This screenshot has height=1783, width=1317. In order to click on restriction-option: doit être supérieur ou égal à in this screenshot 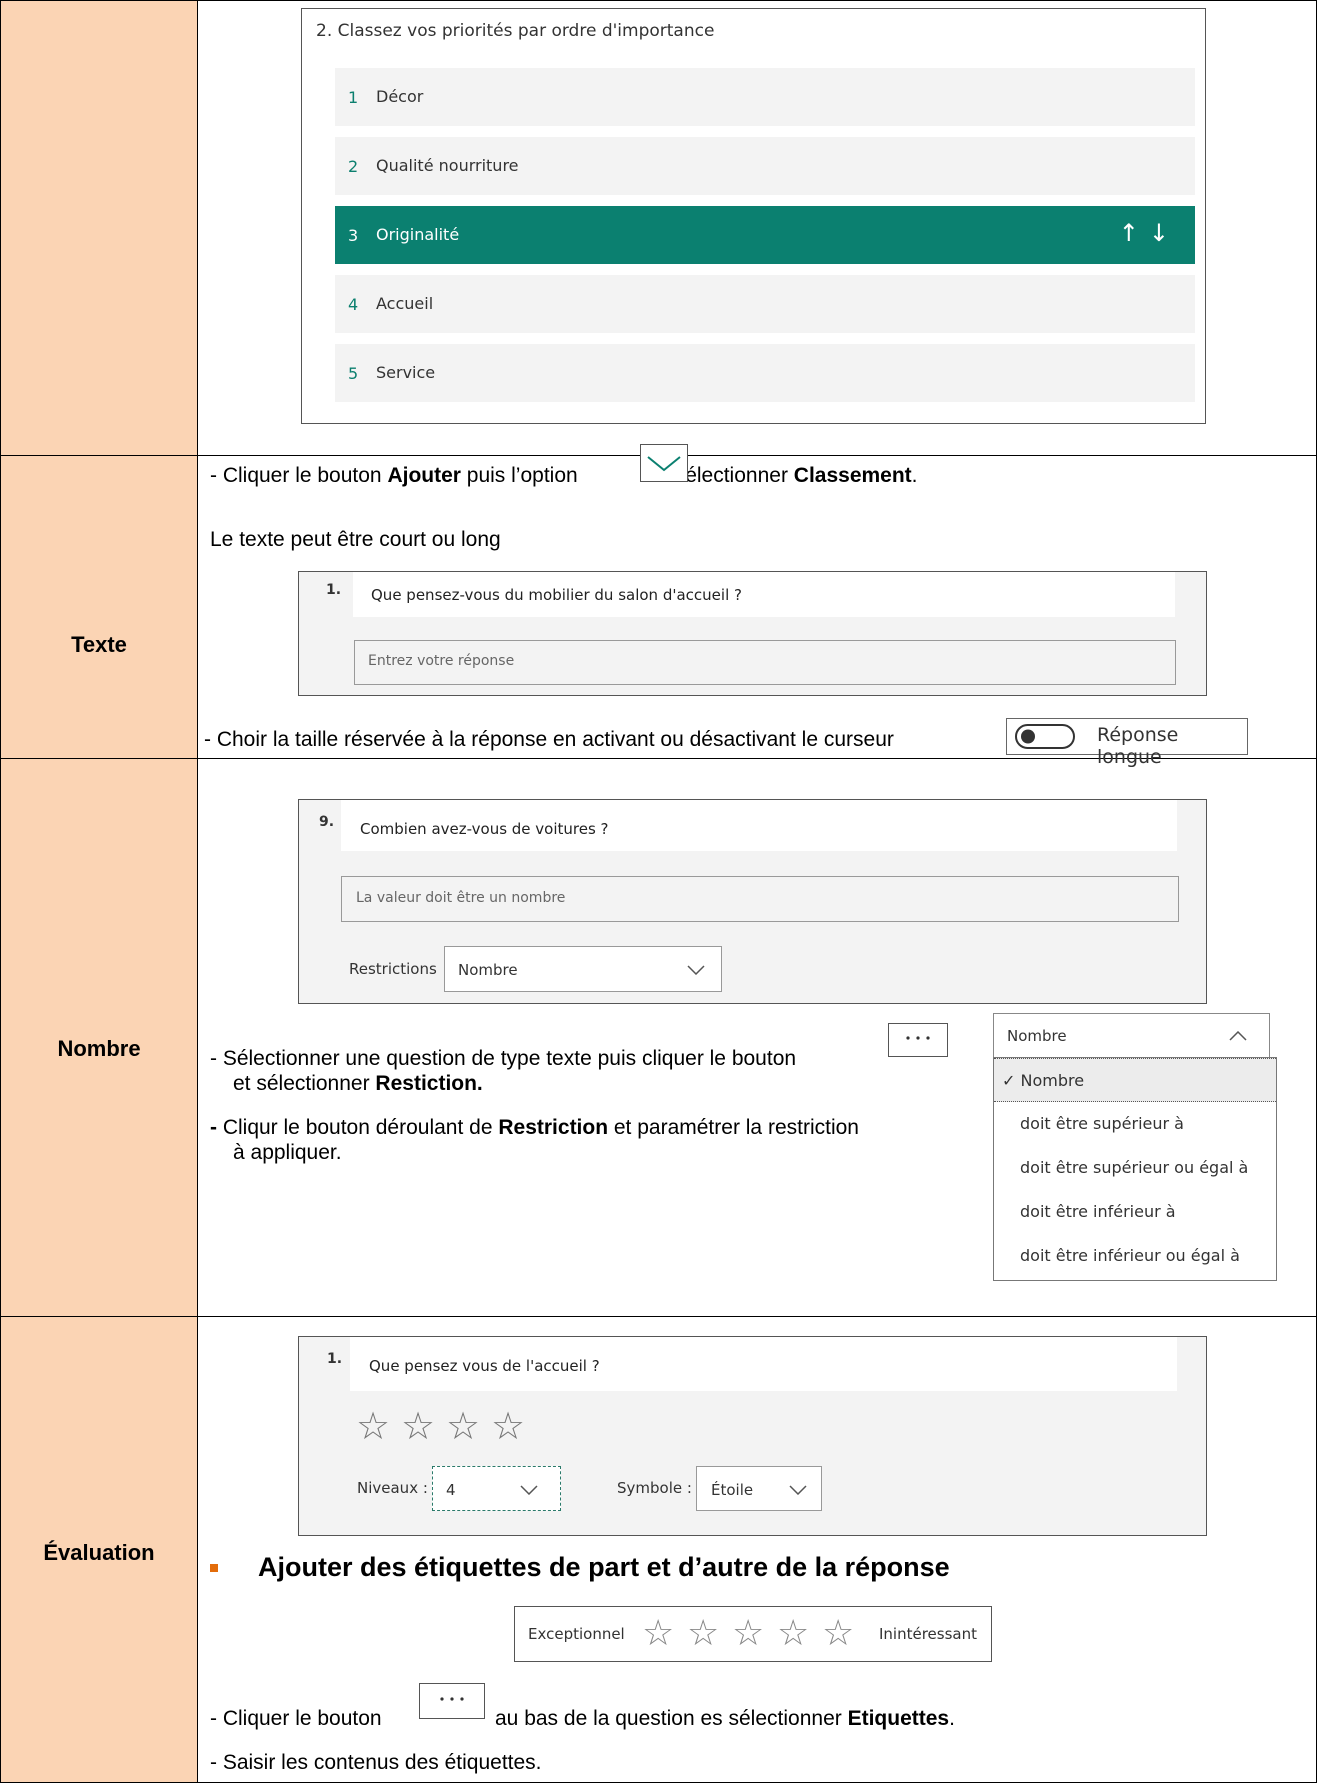, I will do `click(1135, 1168)`.